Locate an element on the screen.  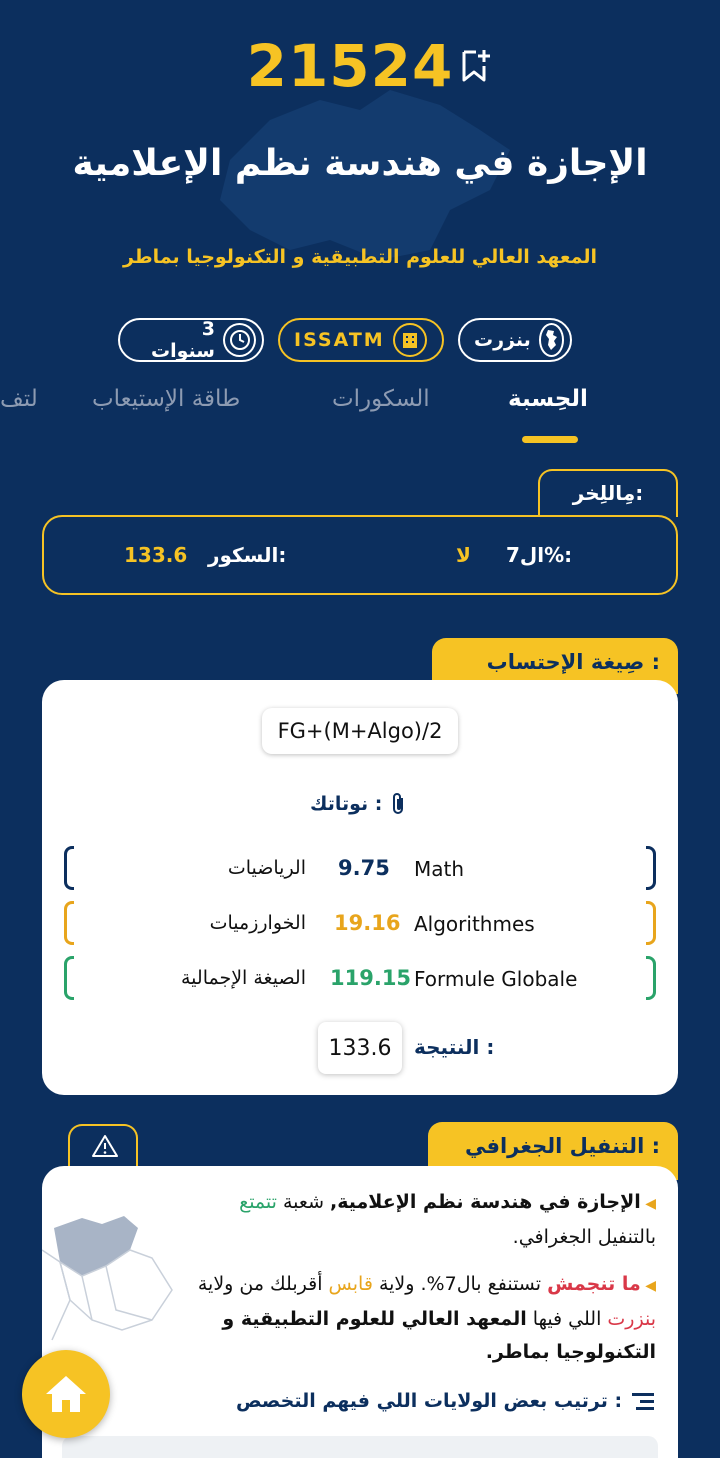
notes-heading: نوتاتك : is located at coordinates (359, 804).